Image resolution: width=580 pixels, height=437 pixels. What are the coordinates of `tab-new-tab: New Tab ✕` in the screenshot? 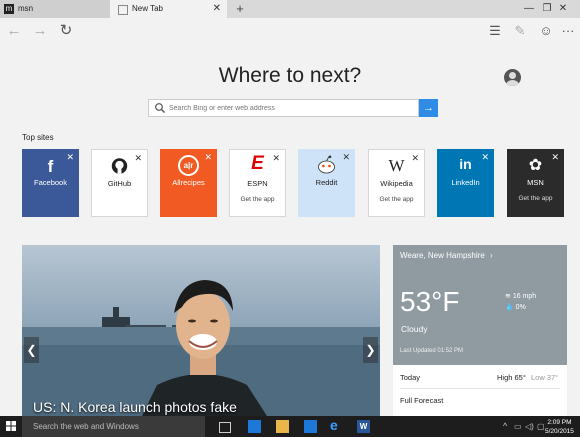 It's located at (168, 9).